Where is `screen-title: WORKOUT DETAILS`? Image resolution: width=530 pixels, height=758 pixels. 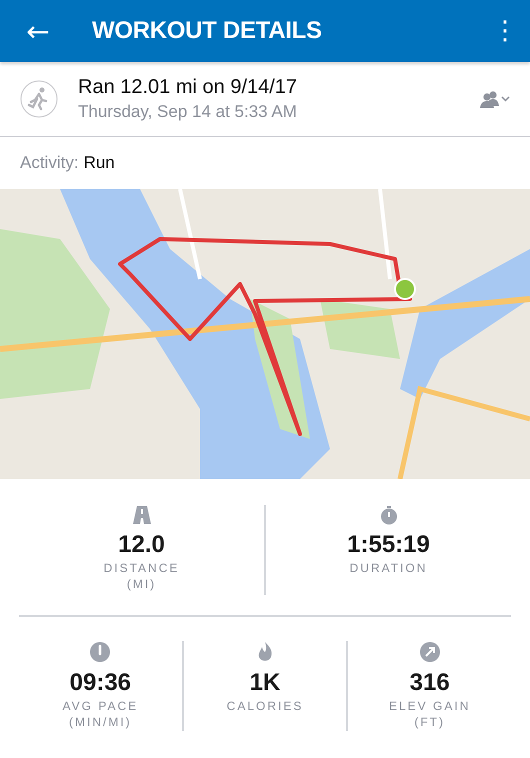
screen-title: WORKOUT DETAILS is located at coordinates (207, 31).